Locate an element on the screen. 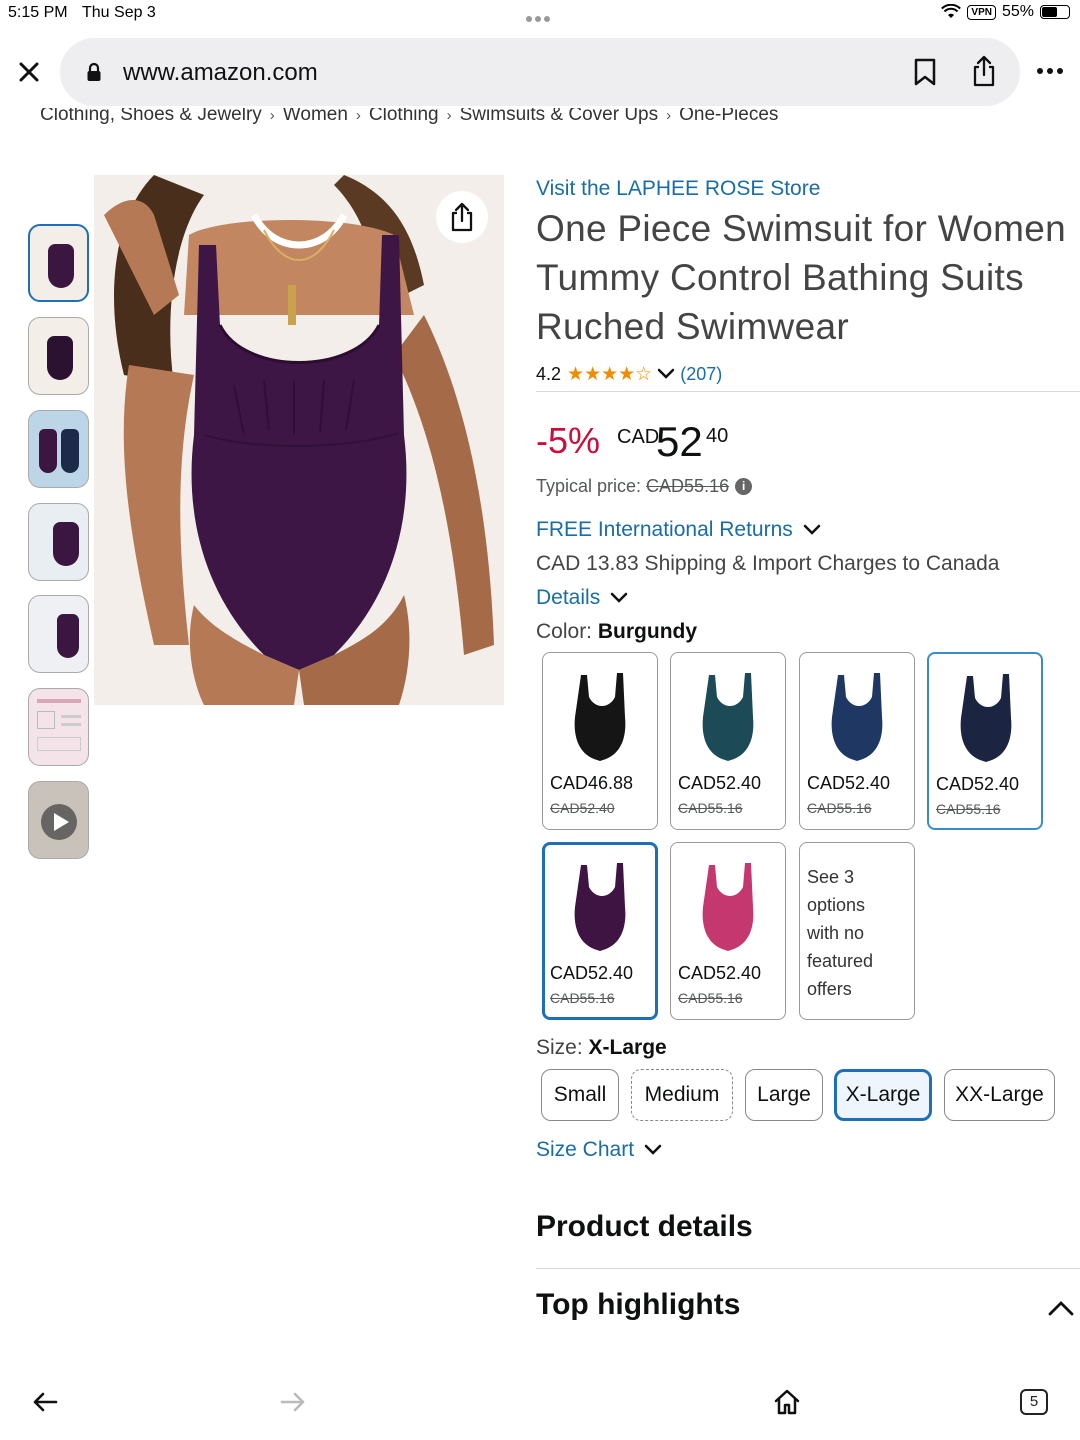 Image resolution: width=1080 pixels, height=1440 pixels. more-options-line: with no is located at coordinates (836, 933).